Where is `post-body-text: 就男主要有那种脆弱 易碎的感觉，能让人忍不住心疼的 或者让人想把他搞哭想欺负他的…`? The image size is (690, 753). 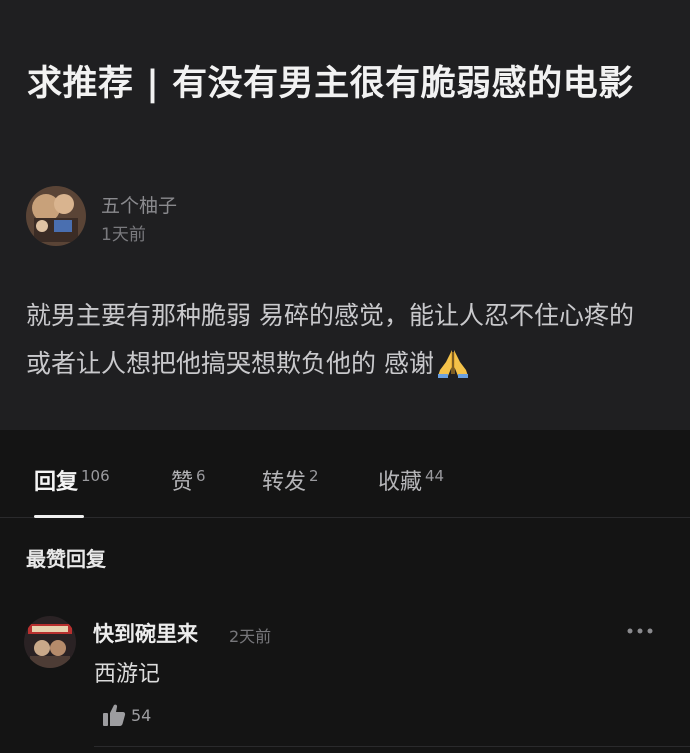 post-body-text: 就男主要有那种脆弱 易碎的感觉，能让人忍不住心疼的 或者让人想把他搞哭想欺负他的… is located at coordinates (330, 339).